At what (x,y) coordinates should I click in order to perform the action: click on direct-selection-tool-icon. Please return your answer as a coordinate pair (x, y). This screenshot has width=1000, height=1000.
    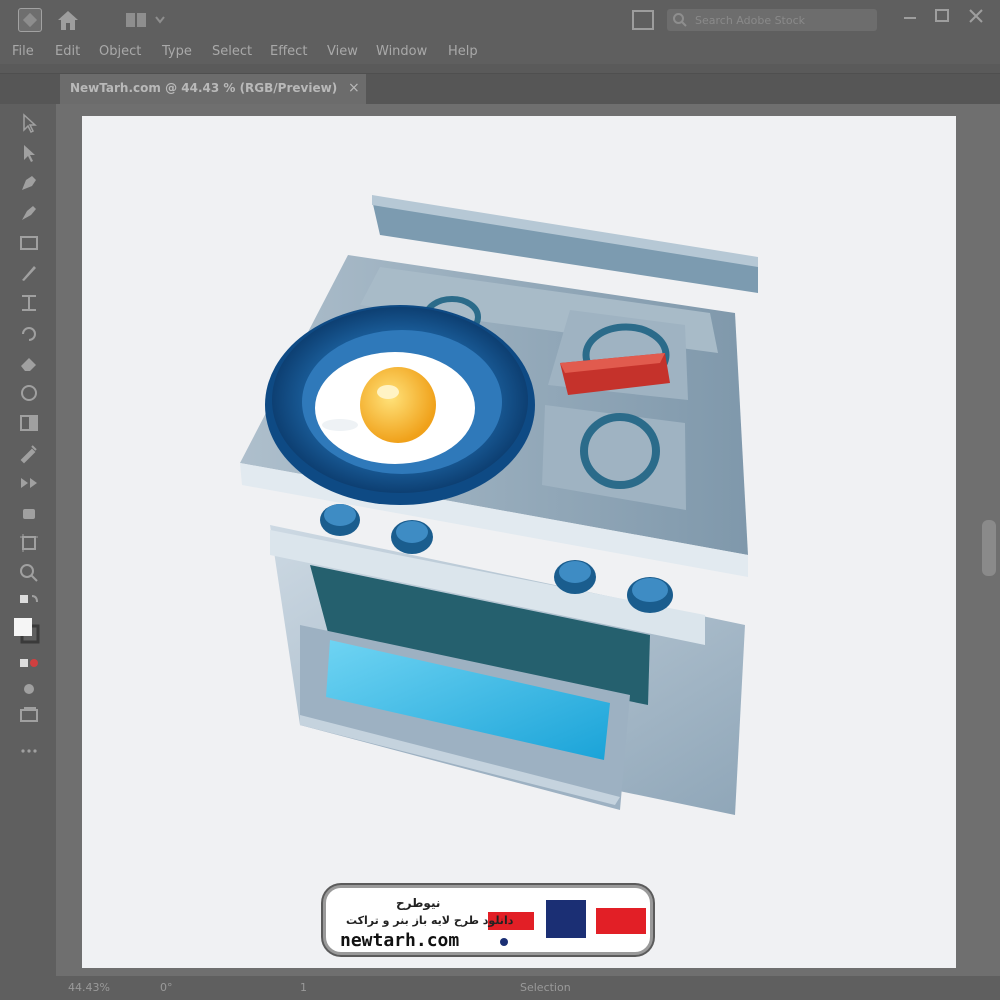
    Looking at the image, I should click on (29, 153).